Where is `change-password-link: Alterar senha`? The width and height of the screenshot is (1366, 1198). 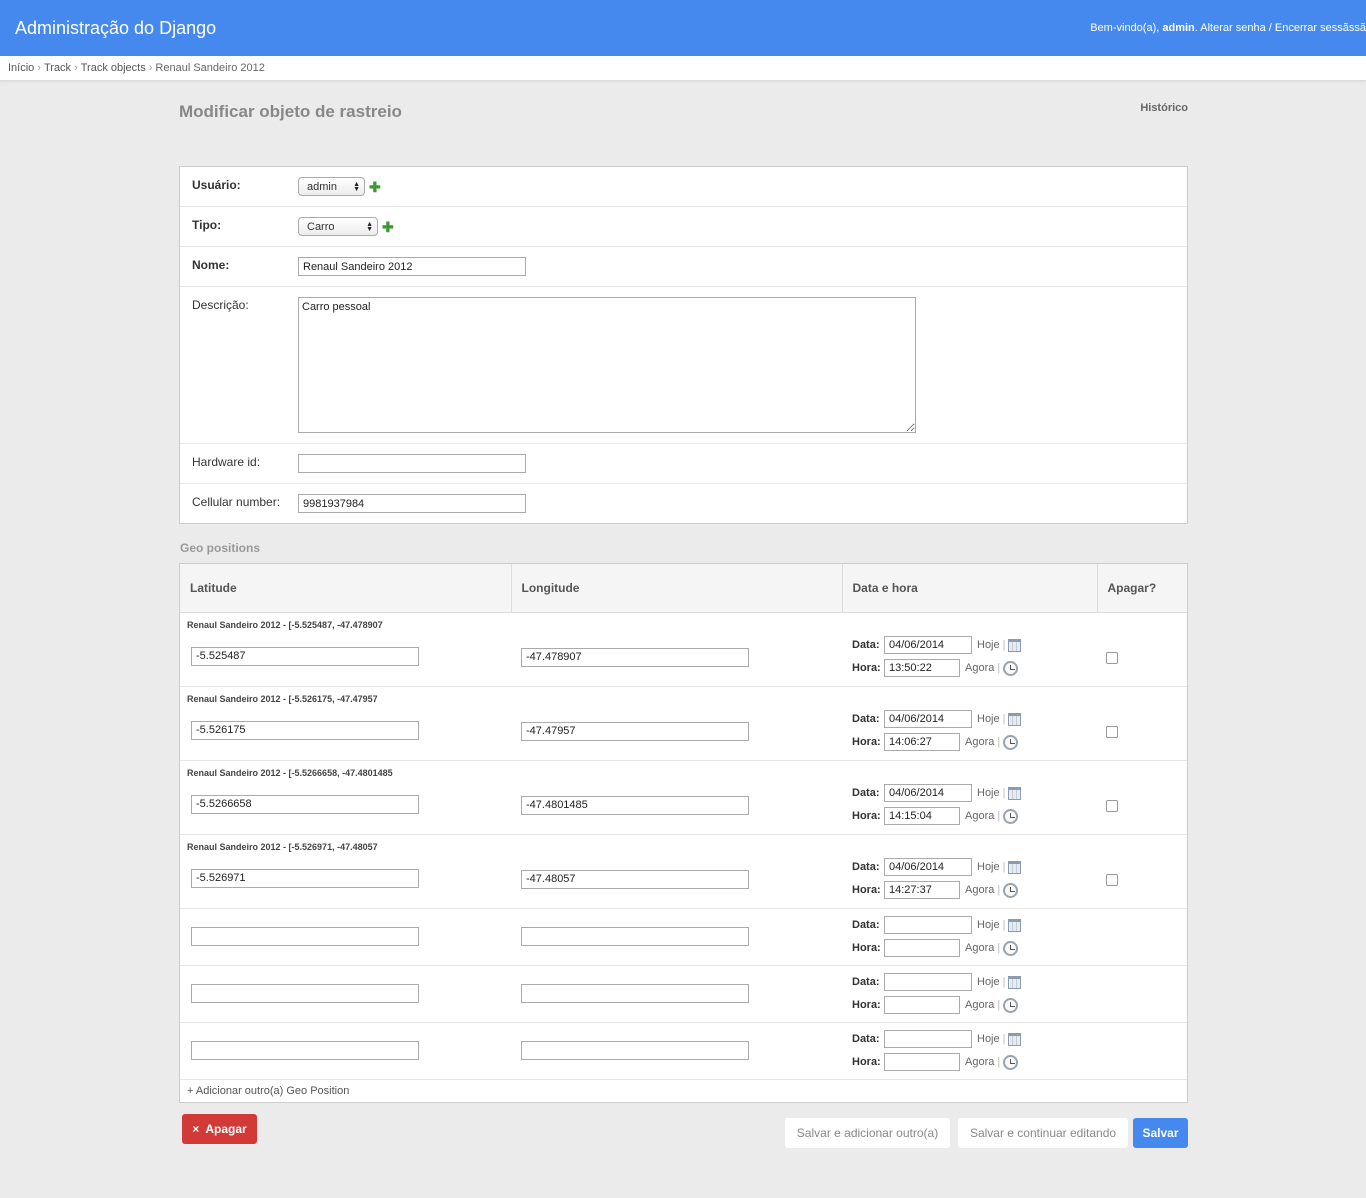
change-password-link: Alterar senha is located at coordinates (1232, 28).